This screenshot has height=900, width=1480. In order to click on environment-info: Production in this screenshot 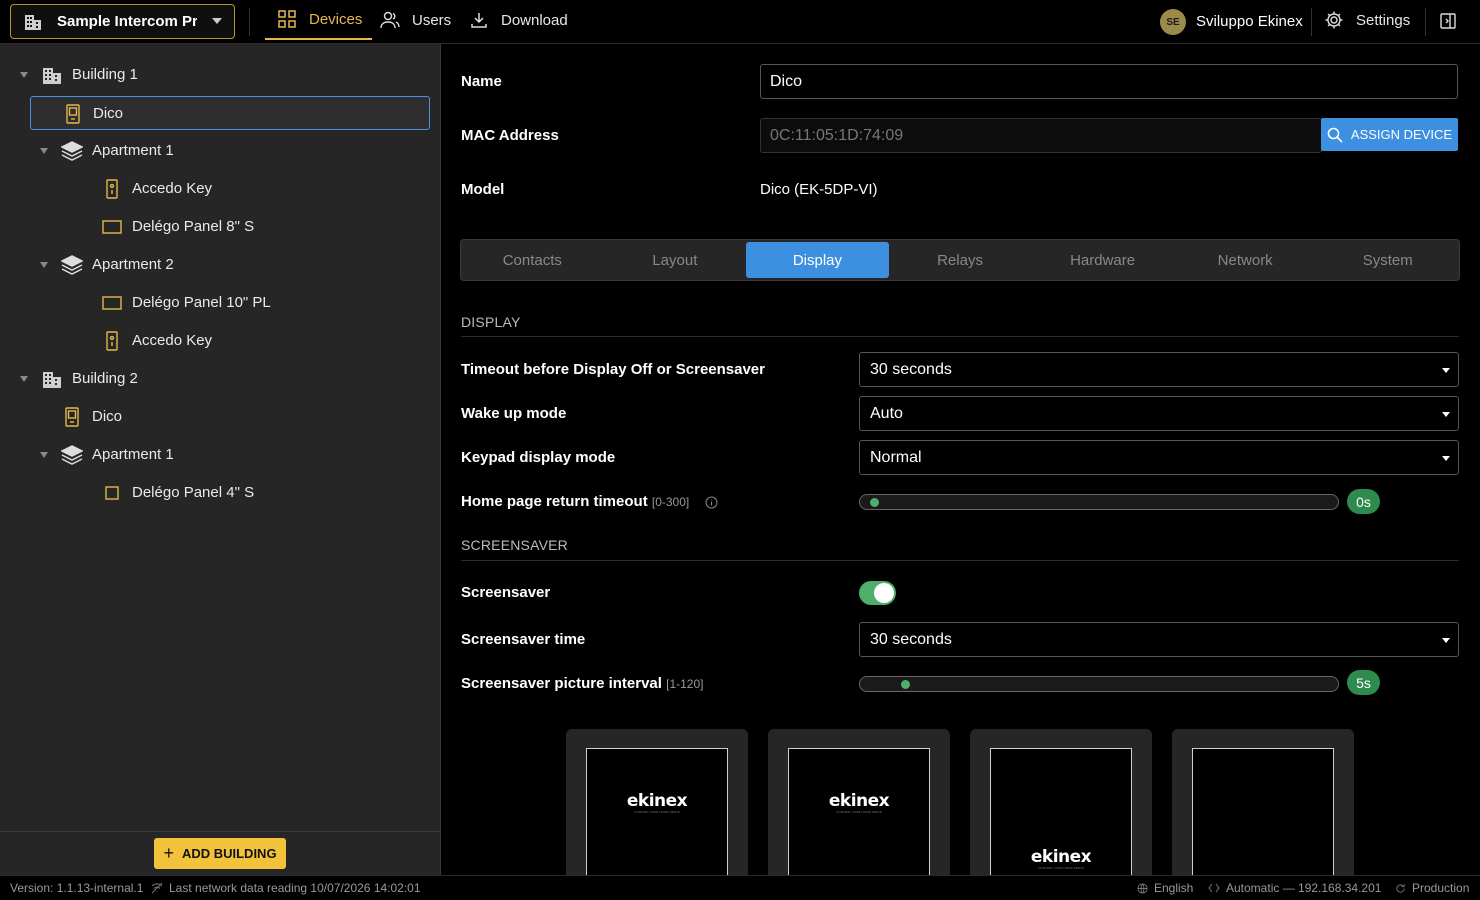, I will do `click(1432, 888)`.